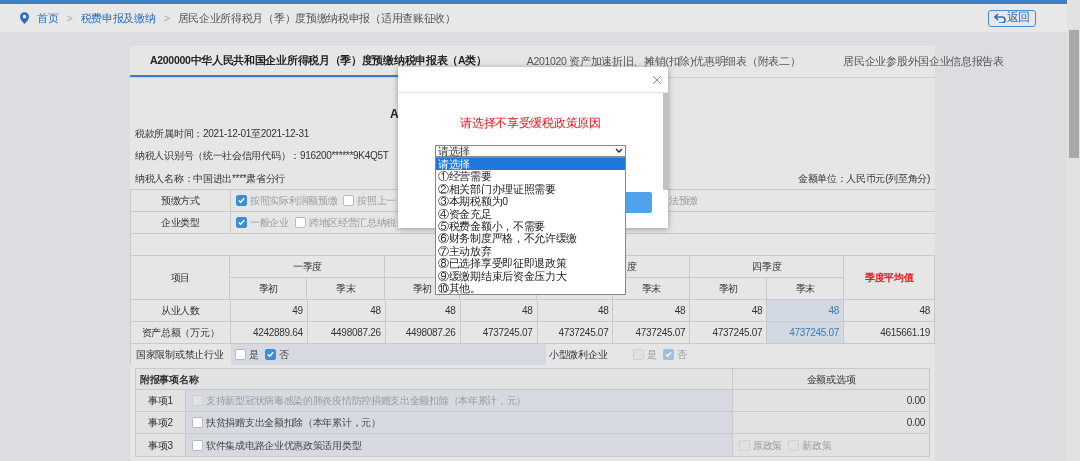  What do you see at coordinates (530, 238) in the screenshot?
I see `dropdown-option: ⑥财务制度严格，不允许缓缴` at bounding box center [530, 238].